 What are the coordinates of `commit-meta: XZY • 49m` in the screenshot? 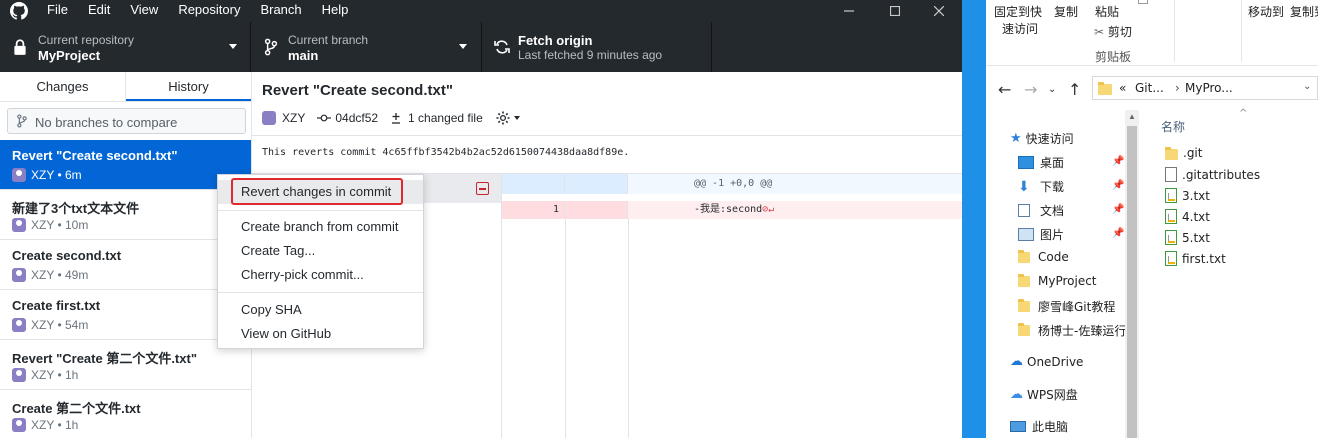 It's located at (60, 275).